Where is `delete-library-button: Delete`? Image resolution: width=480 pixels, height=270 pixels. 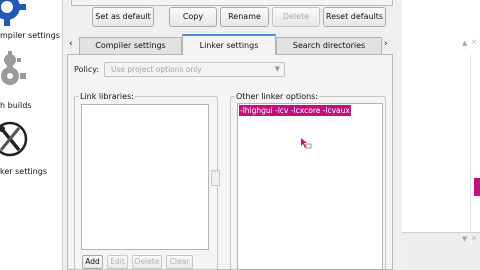
delete-library-button: Delete is located at coordinates (147, 262).